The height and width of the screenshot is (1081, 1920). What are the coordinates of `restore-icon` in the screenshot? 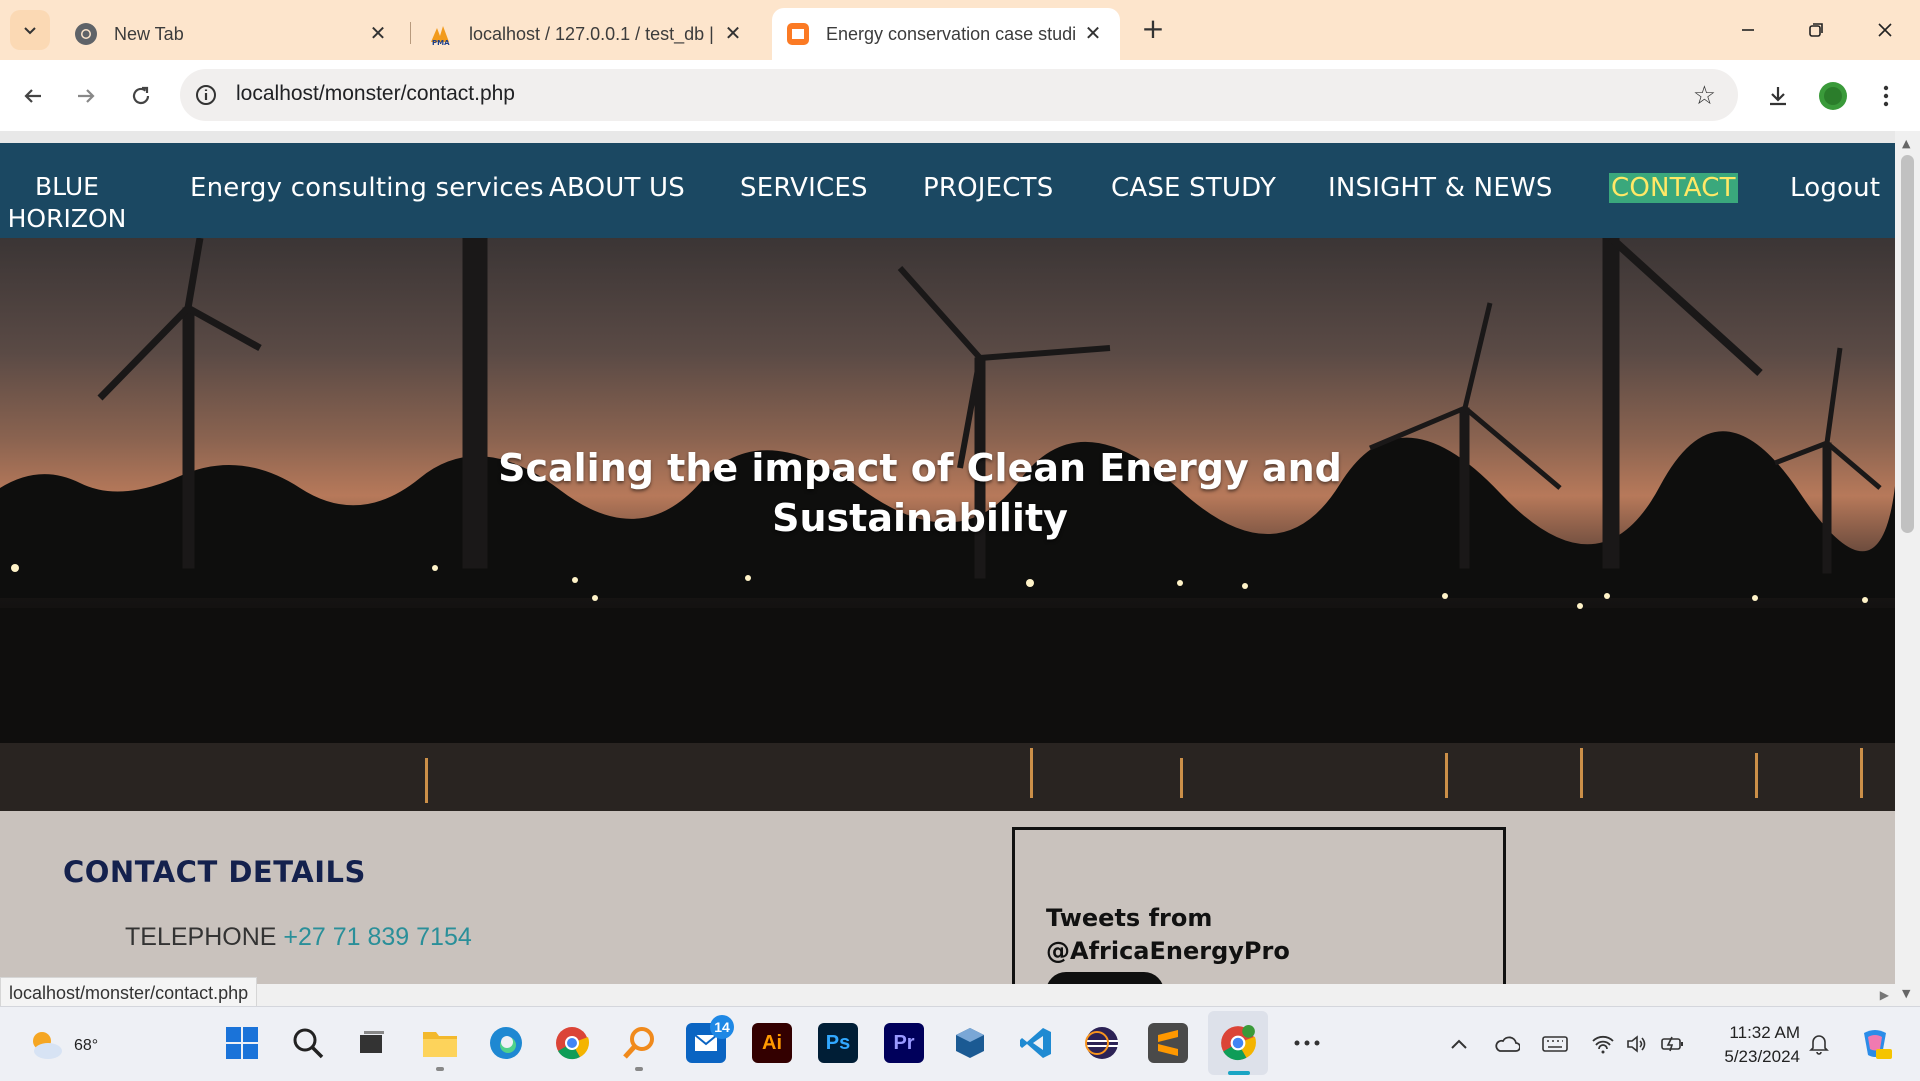 It's located at (1816, 30).